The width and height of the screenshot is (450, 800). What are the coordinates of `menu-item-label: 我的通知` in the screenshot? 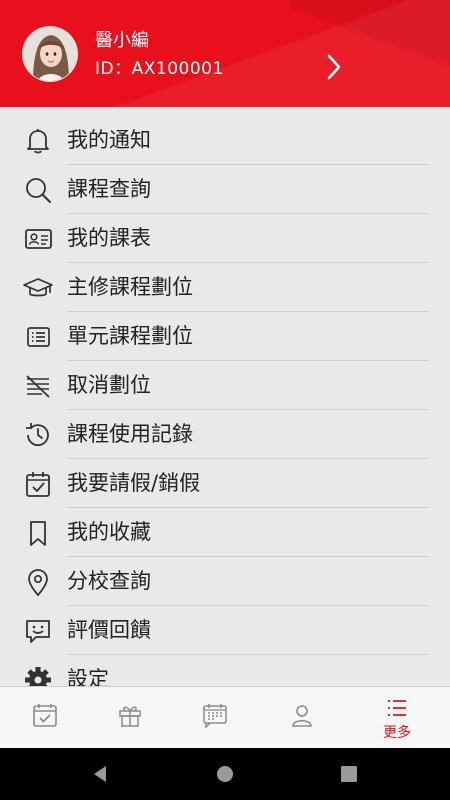 It's located at (109, 140).